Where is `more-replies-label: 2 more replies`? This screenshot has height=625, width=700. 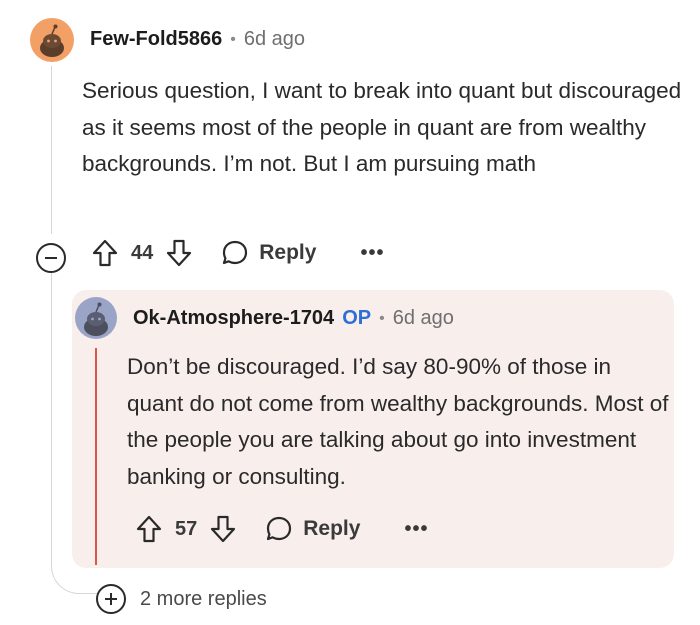
more-replies-label: 2 more replies is located at coordinates (203, 598).